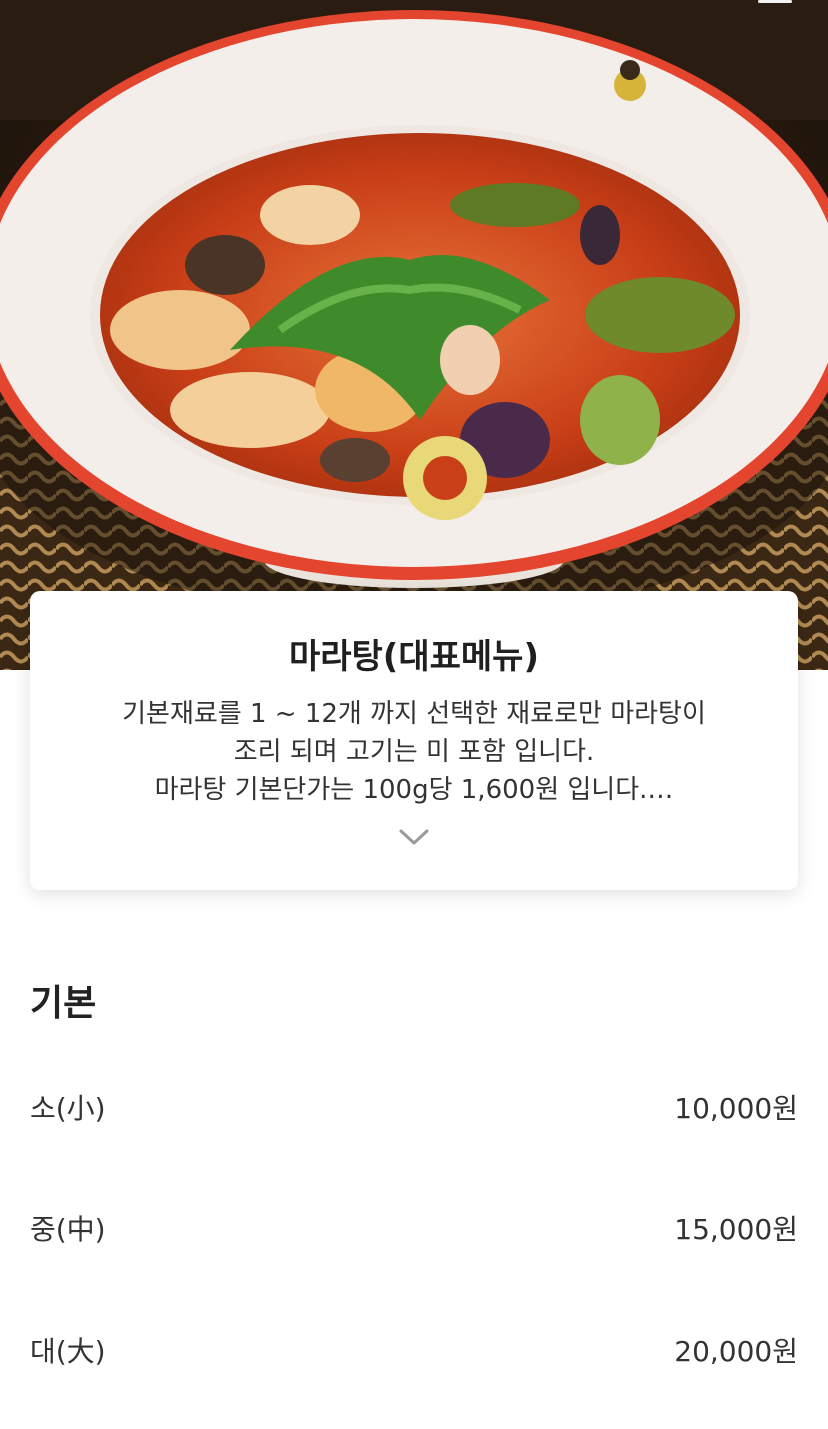 The height and width of the screenshot is (1429, 828). I want to click on option-label: 대(大), so click(68, 1351).